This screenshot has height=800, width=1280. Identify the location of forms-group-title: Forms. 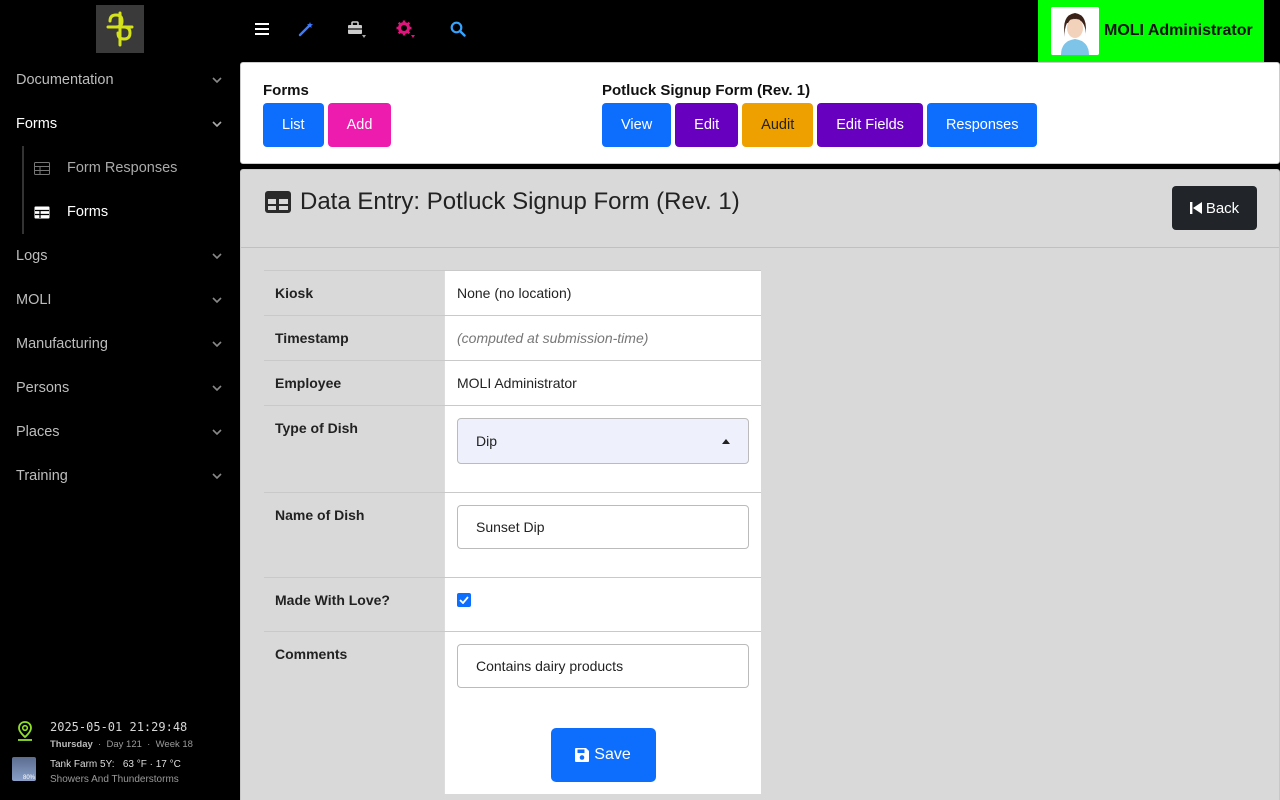
(286, 90).